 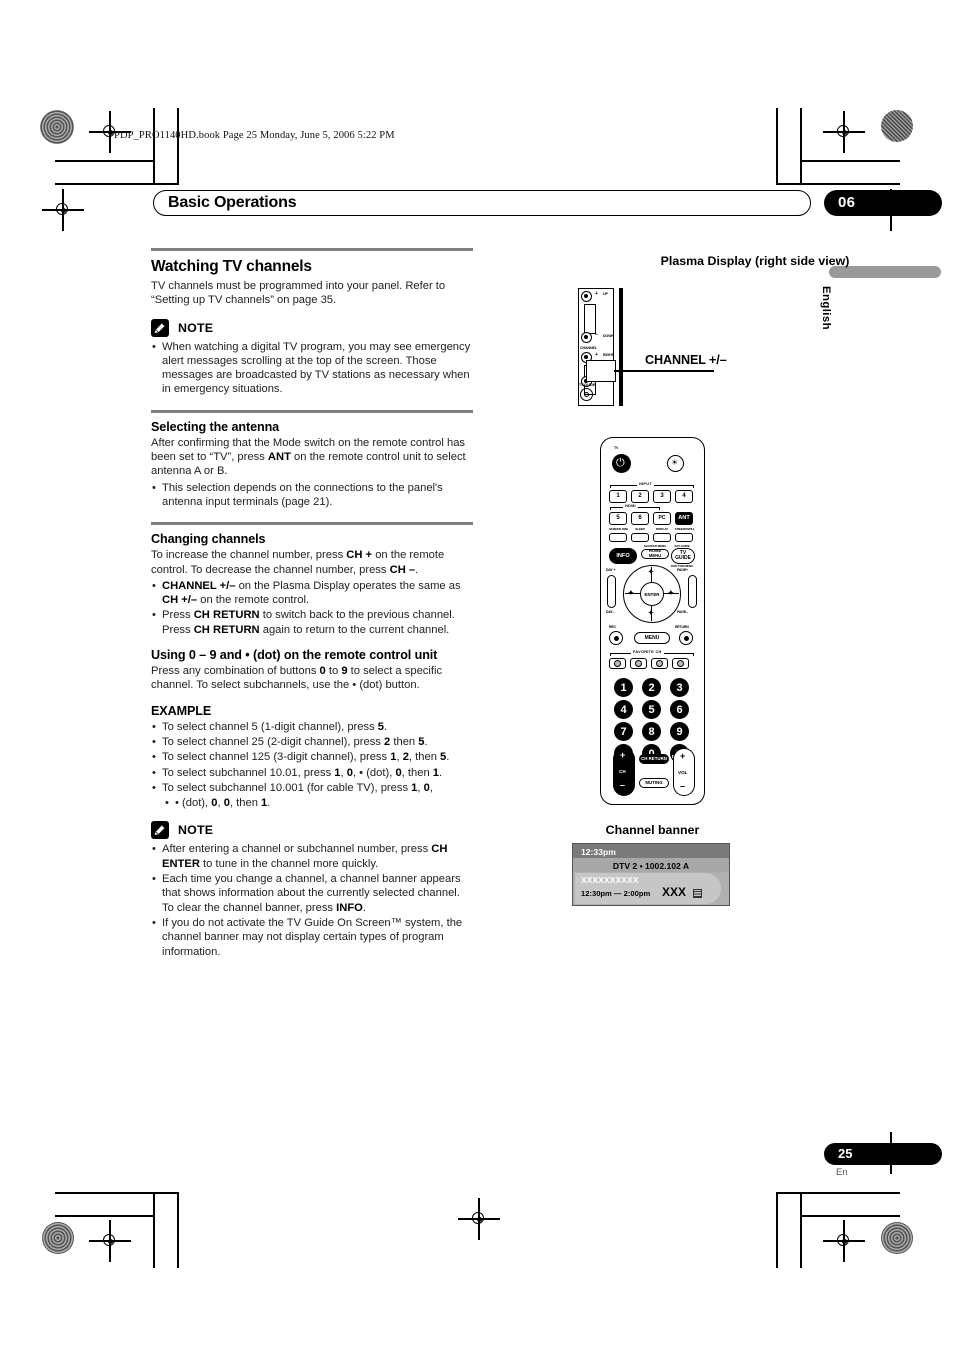 What do you see at coordinates (640, 496) in the screenshot?
I see `input-button-2: 2` at bounding box center [640, 496].